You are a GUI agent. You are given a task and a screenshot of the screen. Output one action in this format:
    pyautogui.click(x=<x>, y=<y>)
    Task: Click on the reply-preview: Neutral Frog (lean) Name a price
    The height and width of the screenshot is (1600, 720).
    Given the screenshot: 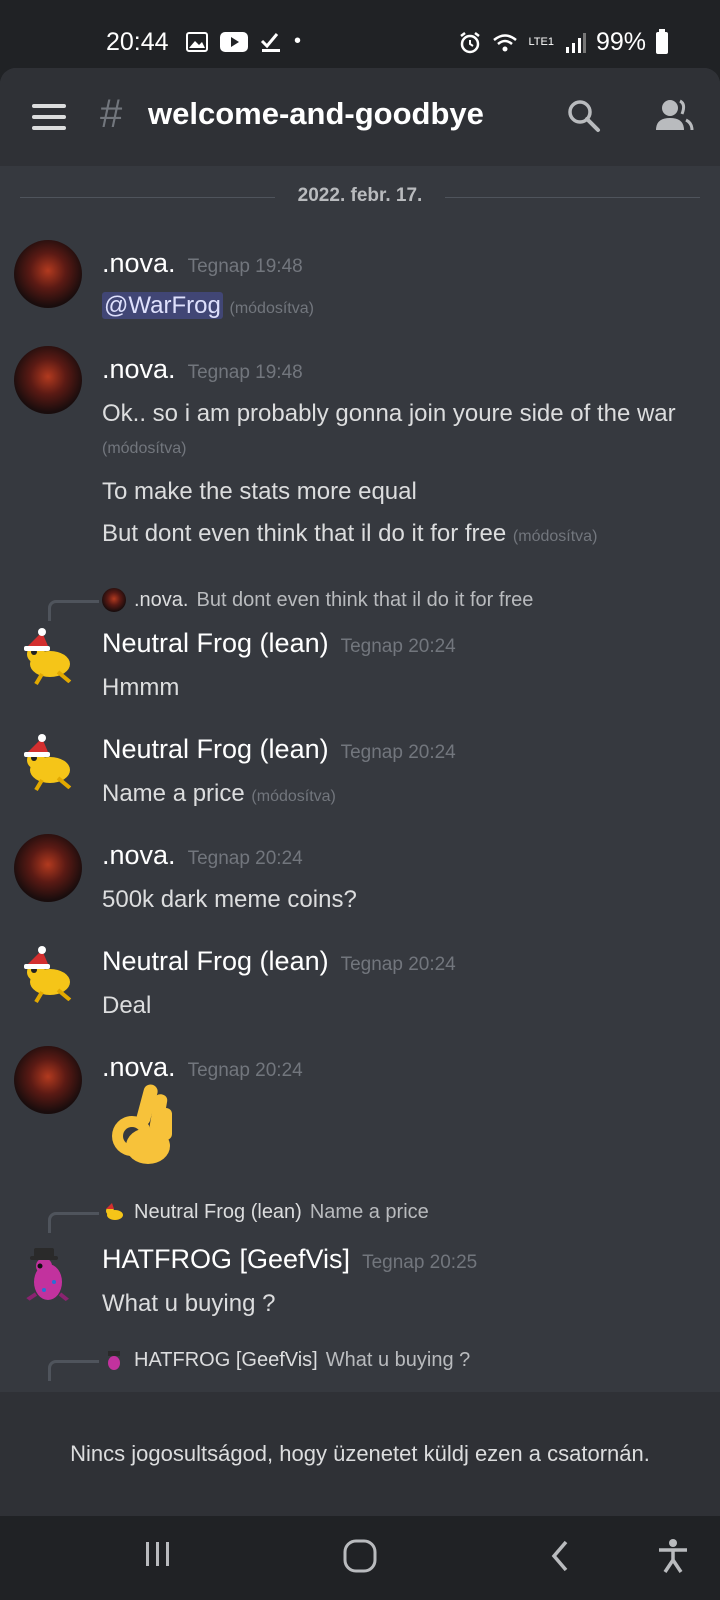 What is the action you would take?
    pyautogui.click(x=265, y=1212)
    